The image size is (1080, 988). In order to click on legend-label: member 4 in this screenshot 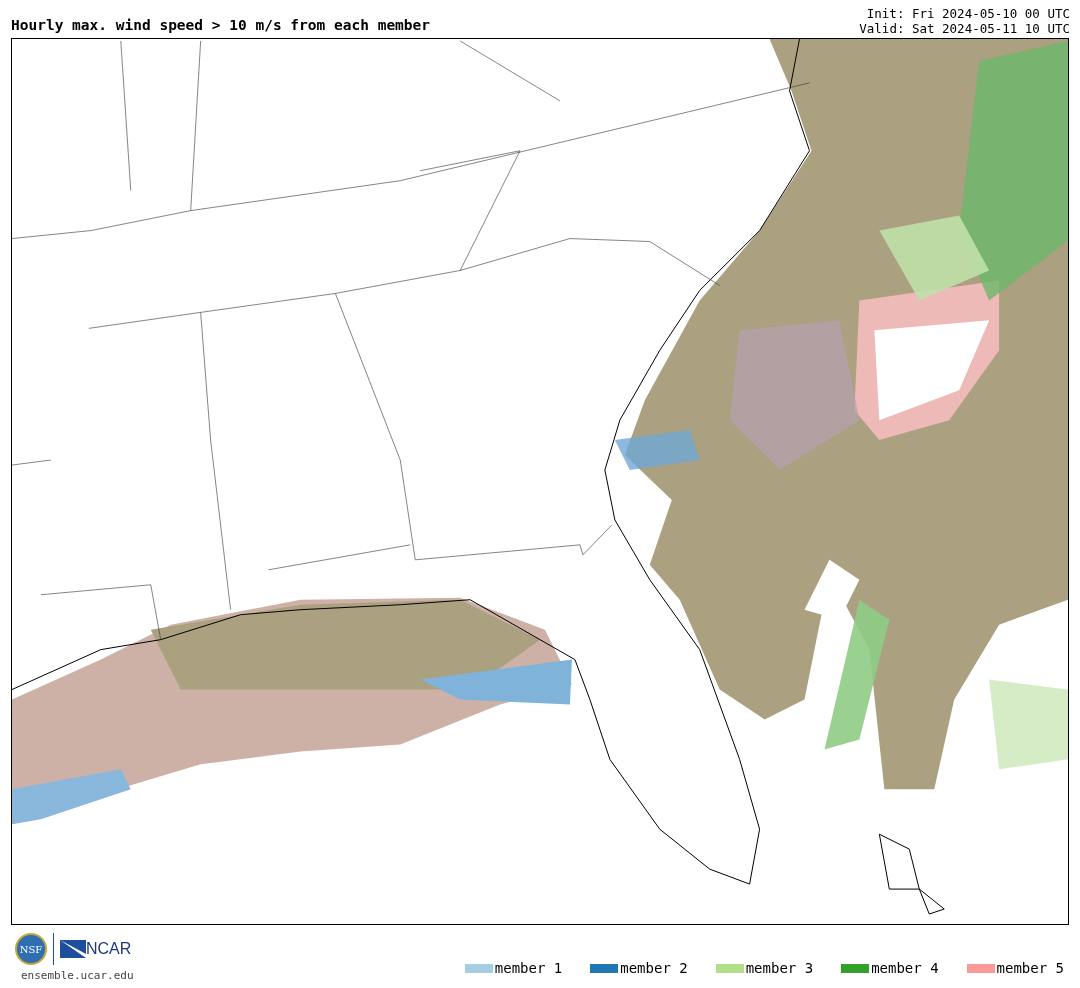, I will do `click(905, 968)`.